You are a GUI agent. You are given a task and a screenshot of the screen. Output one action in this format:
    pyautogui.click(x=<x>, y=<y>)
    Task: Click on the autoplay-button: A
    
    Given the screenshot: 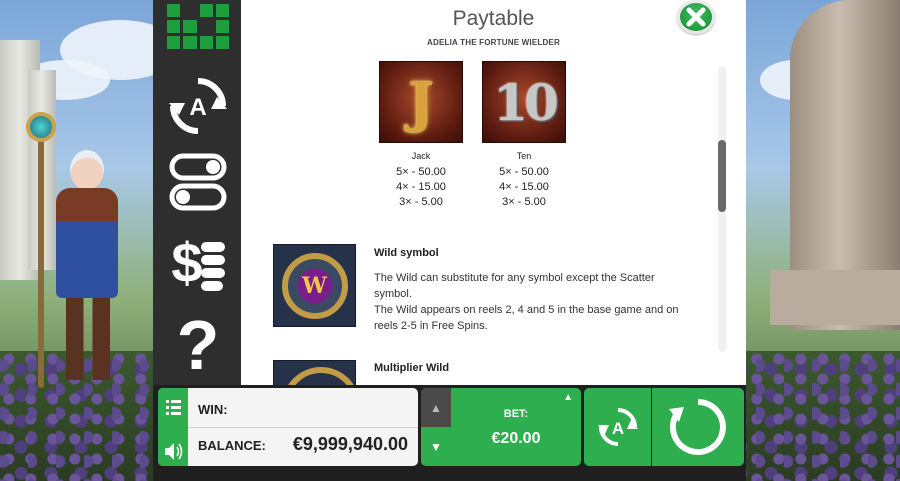 What is the action you would take?
    pyautogui.click(x=617, y=427)
    